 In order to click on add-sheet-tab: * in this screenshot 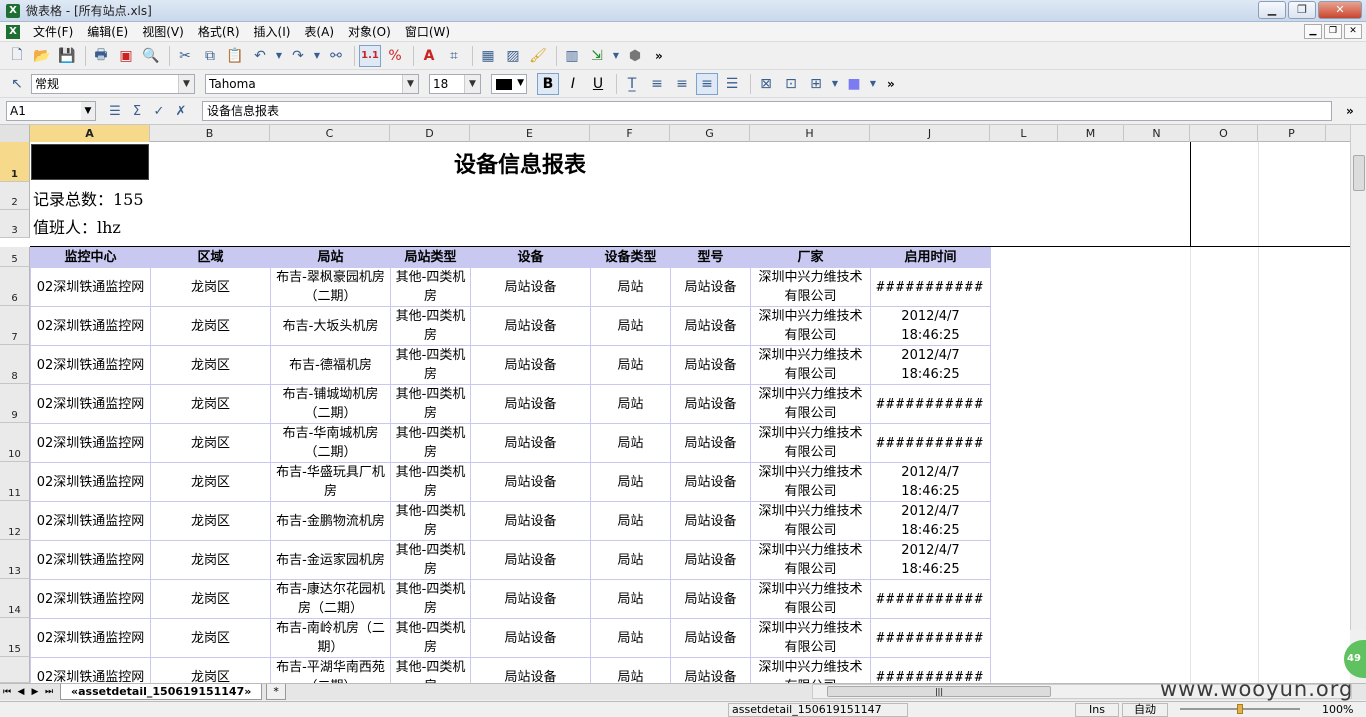, I will do `click(276, 692)`.